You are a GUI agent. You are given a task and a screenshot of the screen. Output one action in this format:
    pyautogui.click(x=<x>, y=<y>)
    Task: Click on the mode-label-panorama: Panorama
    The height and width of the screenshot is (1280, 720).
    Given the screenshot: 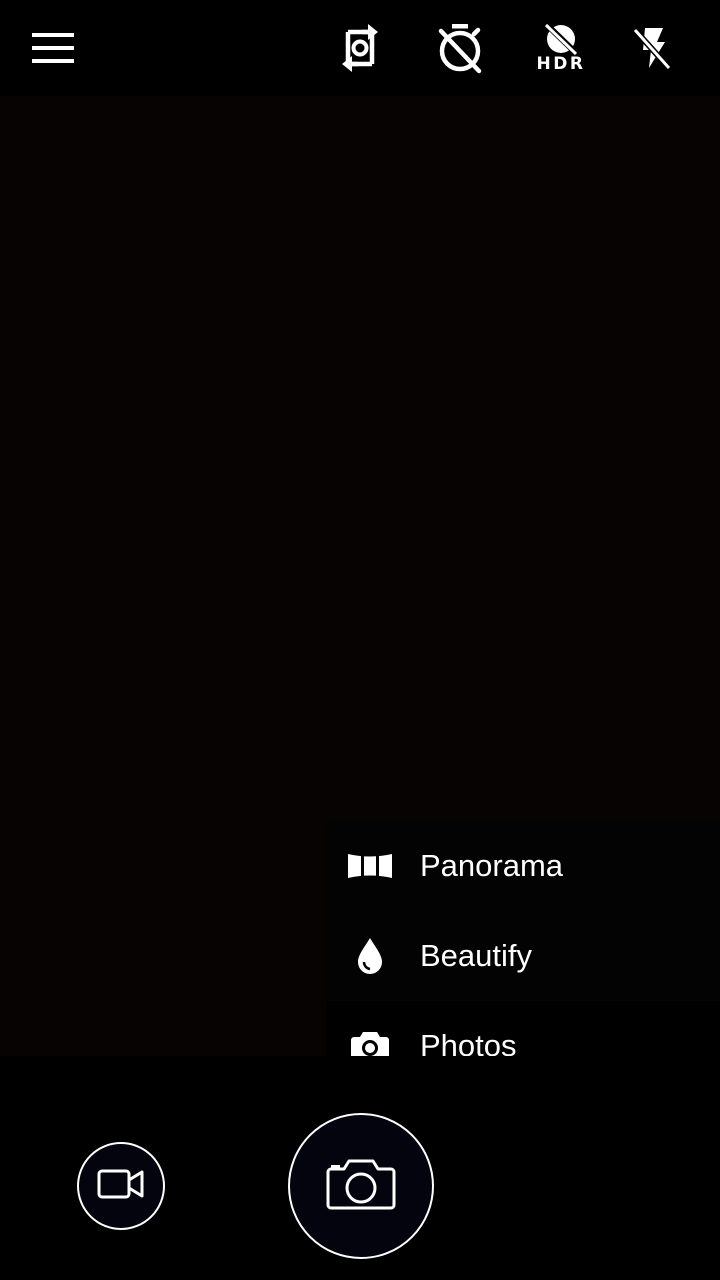 What is the action you would take?
    pyautogui.click(x=492, y=865)
    